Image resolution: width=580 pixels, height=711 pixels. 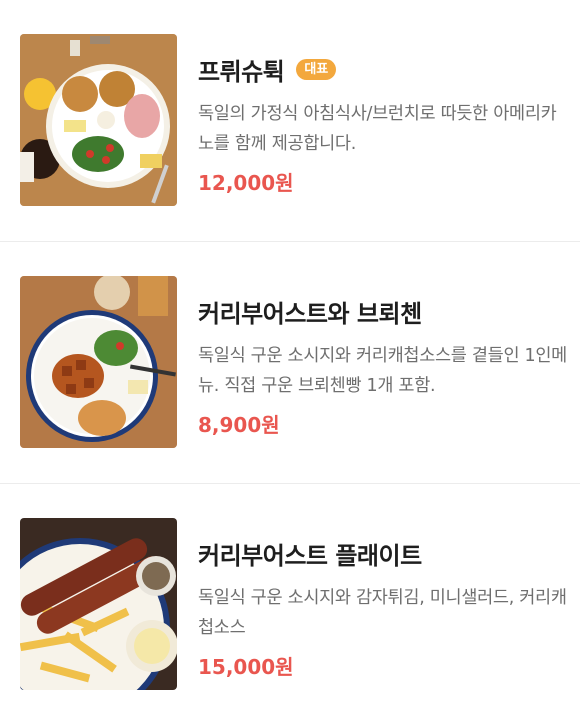 I want to click on menu-item-description: 독일의 가정식 아침식사/브런치로 따듯한 아메리카노를 함께 제공합니다., so click(x=377, y=129).